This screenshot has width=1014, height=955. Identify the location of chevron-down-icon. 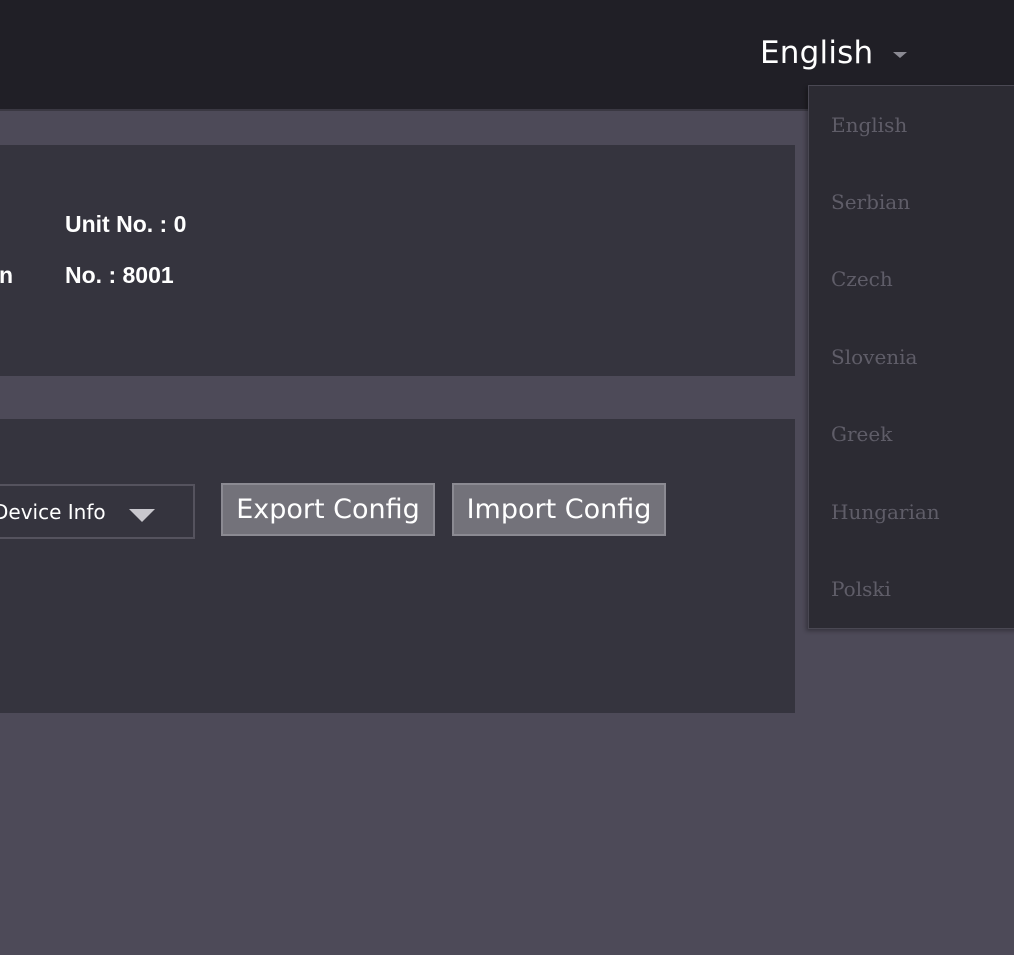
(900, 55).